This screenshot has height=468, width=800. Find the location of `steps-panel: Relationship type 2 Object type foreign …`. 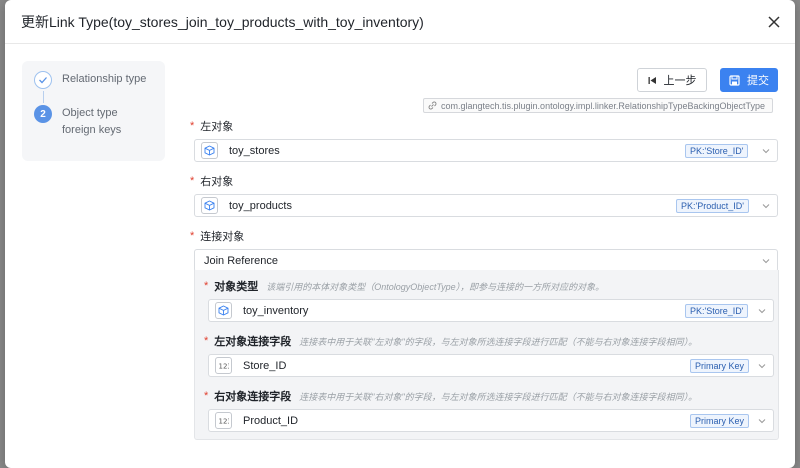

steps-panel: Relationship type 2 Object type foreign … is located at coordinates (93, 111).